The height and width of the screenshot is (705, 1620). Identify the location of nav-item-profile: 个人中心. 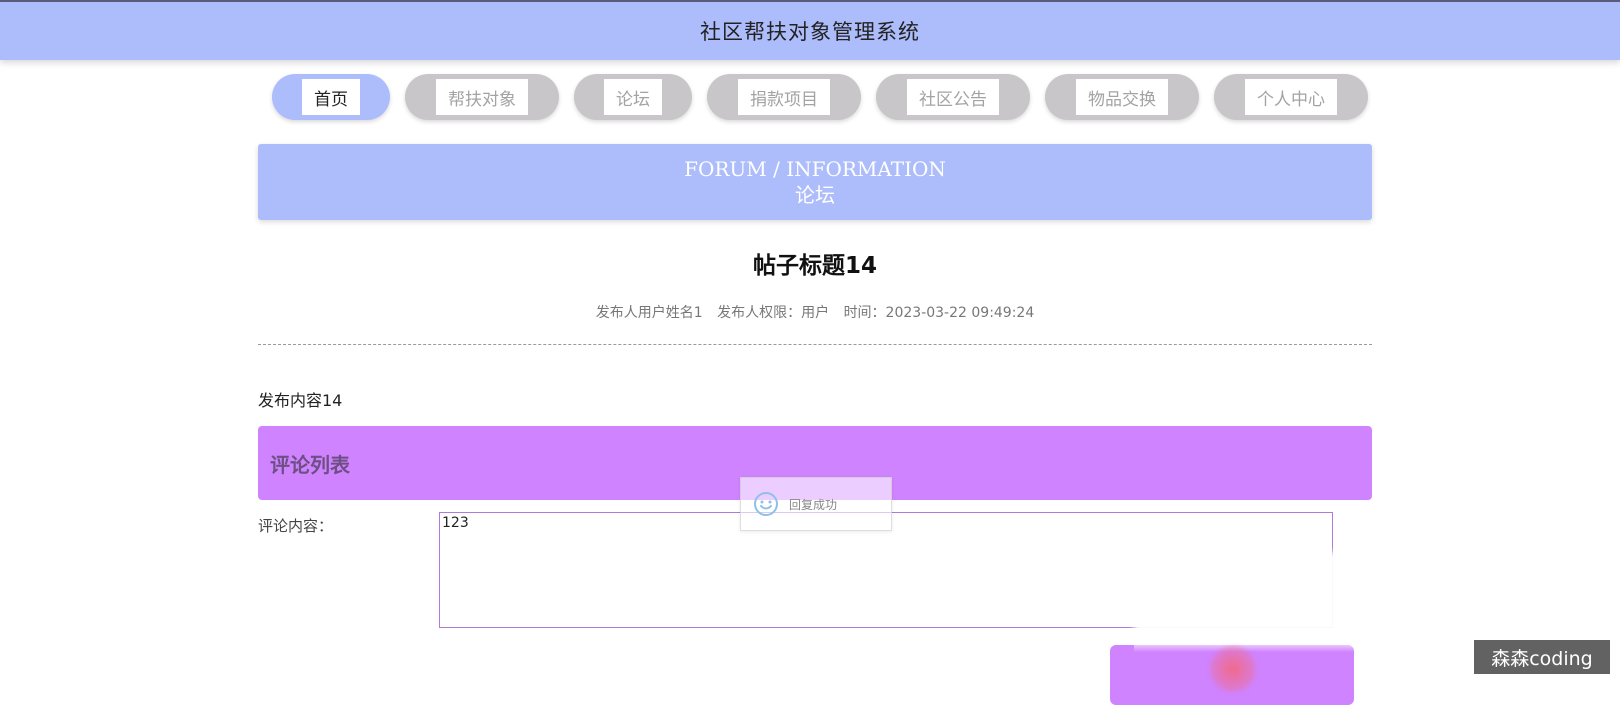
(1291, 97).